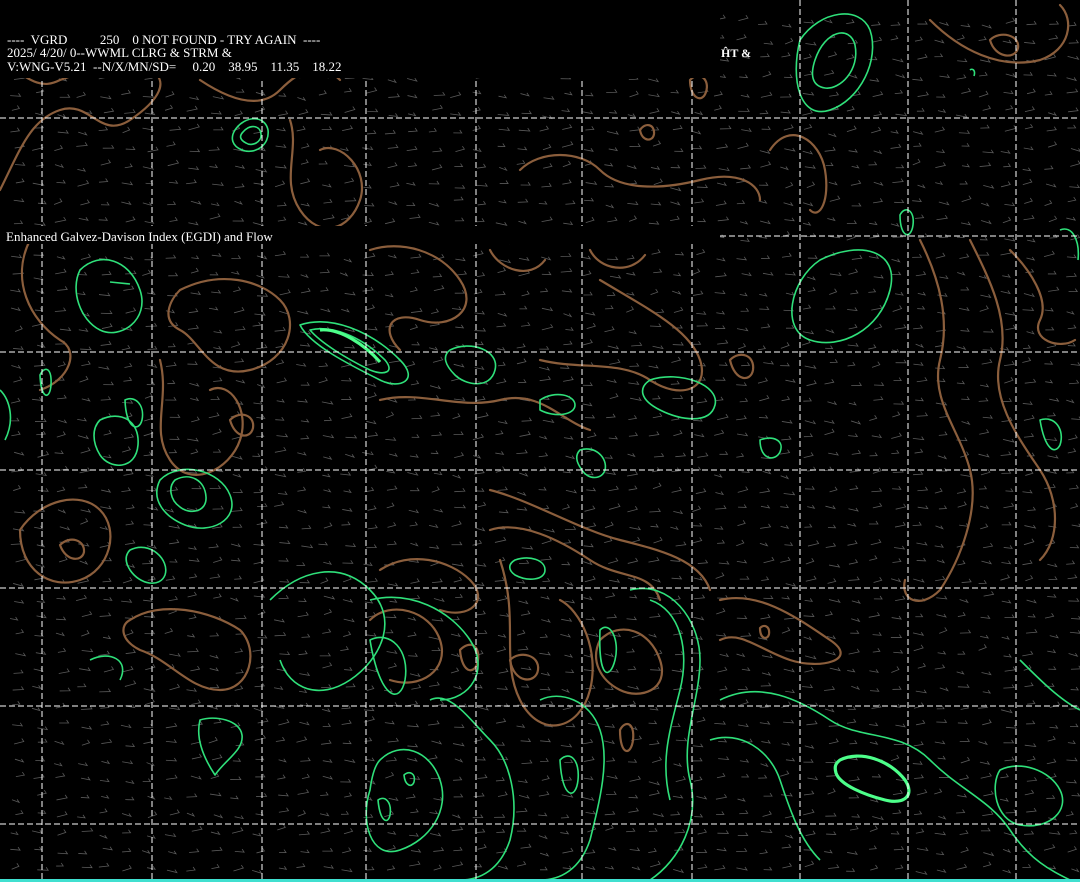  Describe the element at coordinates (119, 52) in the screenshot. I see `header-line-date: 2025/ 4/20/ 0--WWML CLRG & STRM &` at that location.